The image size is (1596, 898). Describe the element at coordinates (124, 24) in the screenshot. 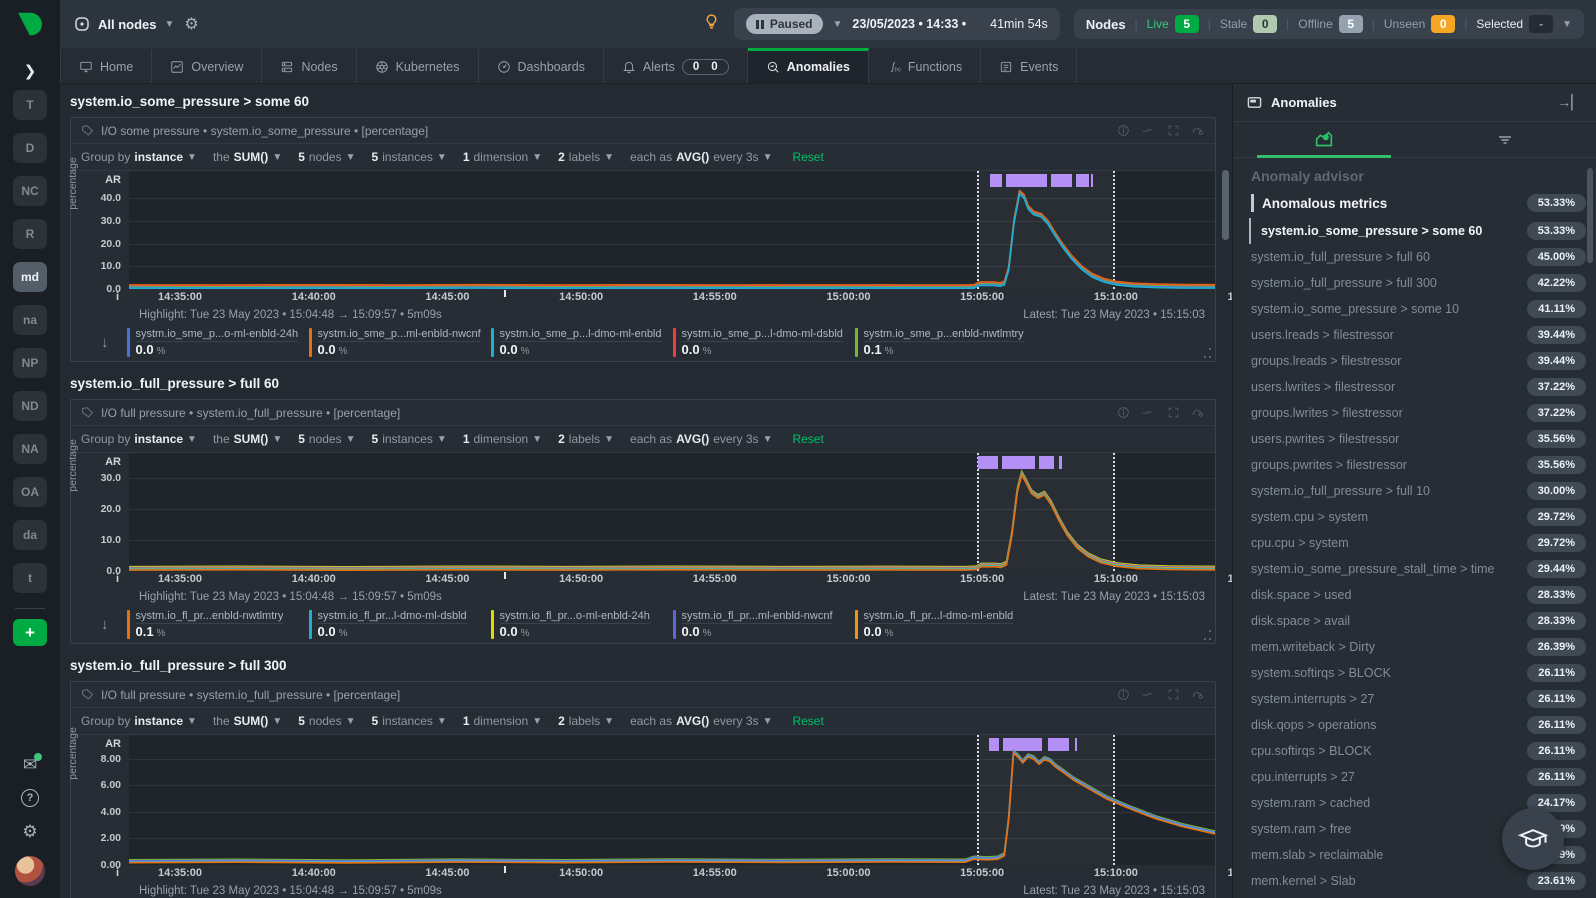

I see `node-scope-selector: All nodes ▼` at that location.